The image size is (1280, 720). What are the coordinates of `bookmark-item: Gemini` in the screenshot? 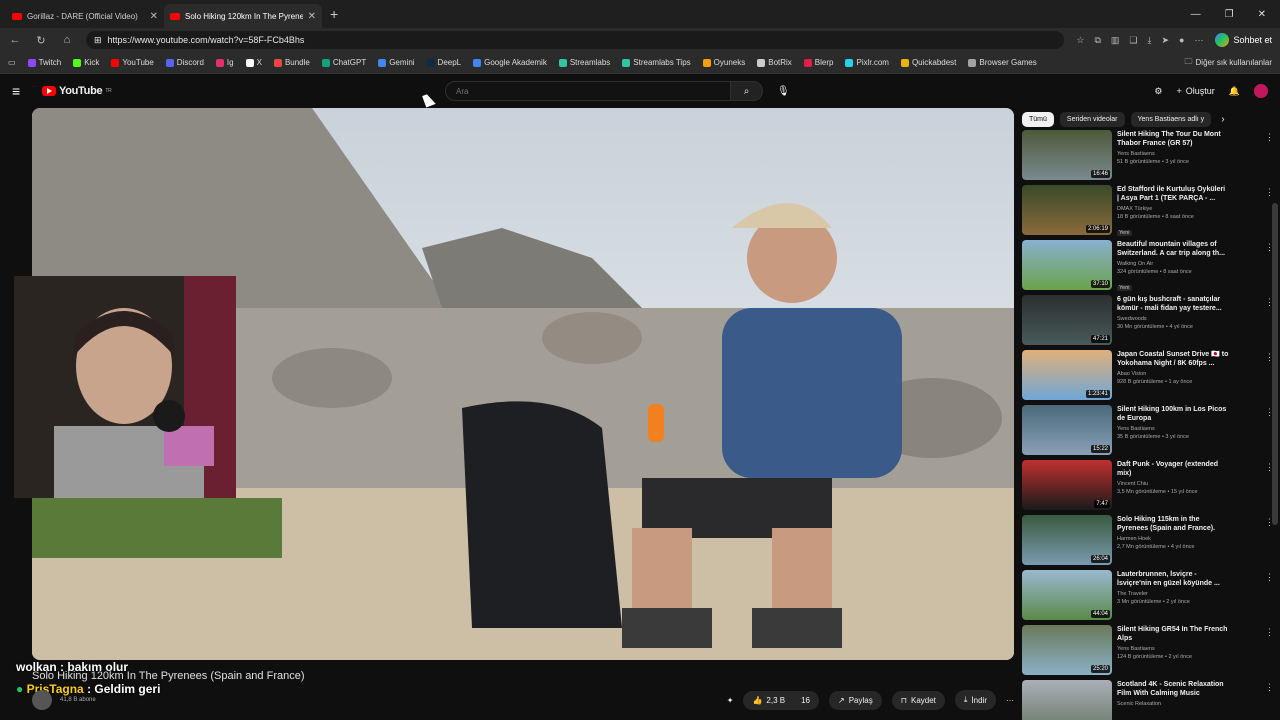 It's located at (396, 62).